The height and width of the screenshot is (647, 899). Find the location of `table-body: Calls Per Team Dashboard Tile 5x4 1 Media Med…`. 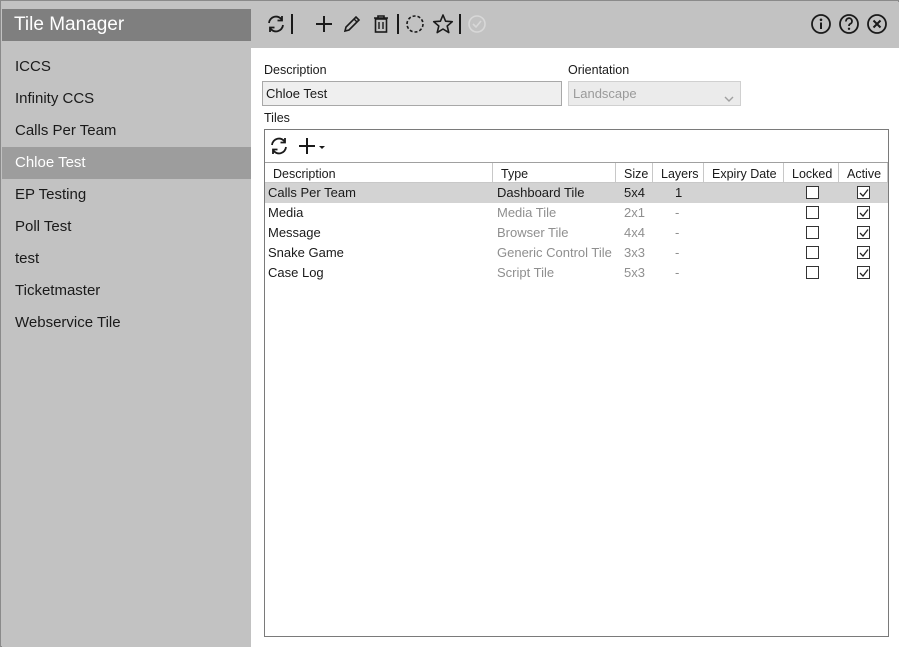

table-body: Calls Per Team Dashboard Tile 5x4 1 Media Med… is located at coordinates (576, 233).